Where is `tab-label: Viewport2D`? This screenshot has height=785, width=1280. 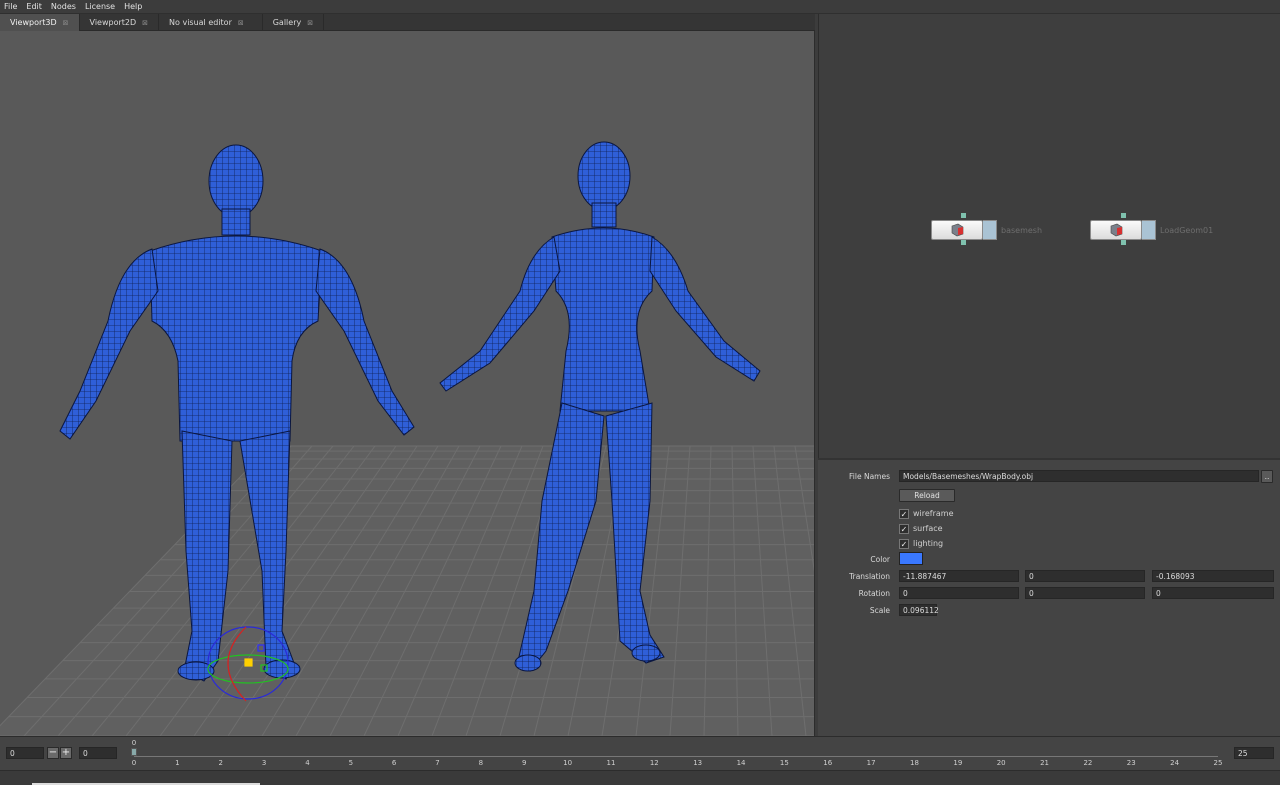
tab-label: Viewport2D is located at coordinates (113, 22).